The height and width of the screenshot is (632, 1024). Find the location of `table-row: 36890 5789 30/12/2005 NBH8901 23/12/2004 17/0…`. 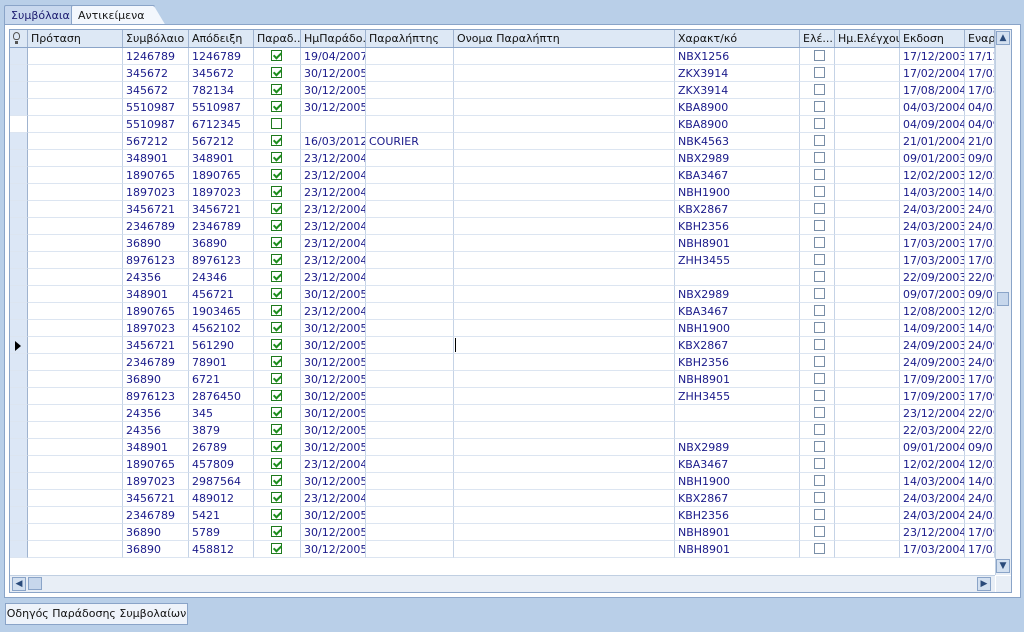

table-row: 36890 5789 30/12/2005 NBH8901 23/12/2004 17/0… is located at coordinates (502, 532).